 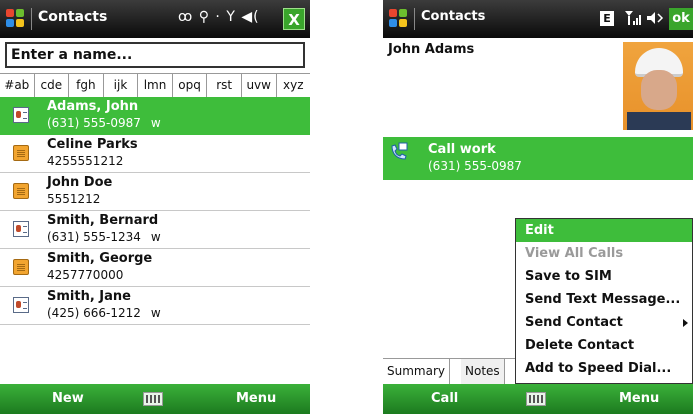 I want to click on alpha-tab: lmn, so click(x=155, y=85).